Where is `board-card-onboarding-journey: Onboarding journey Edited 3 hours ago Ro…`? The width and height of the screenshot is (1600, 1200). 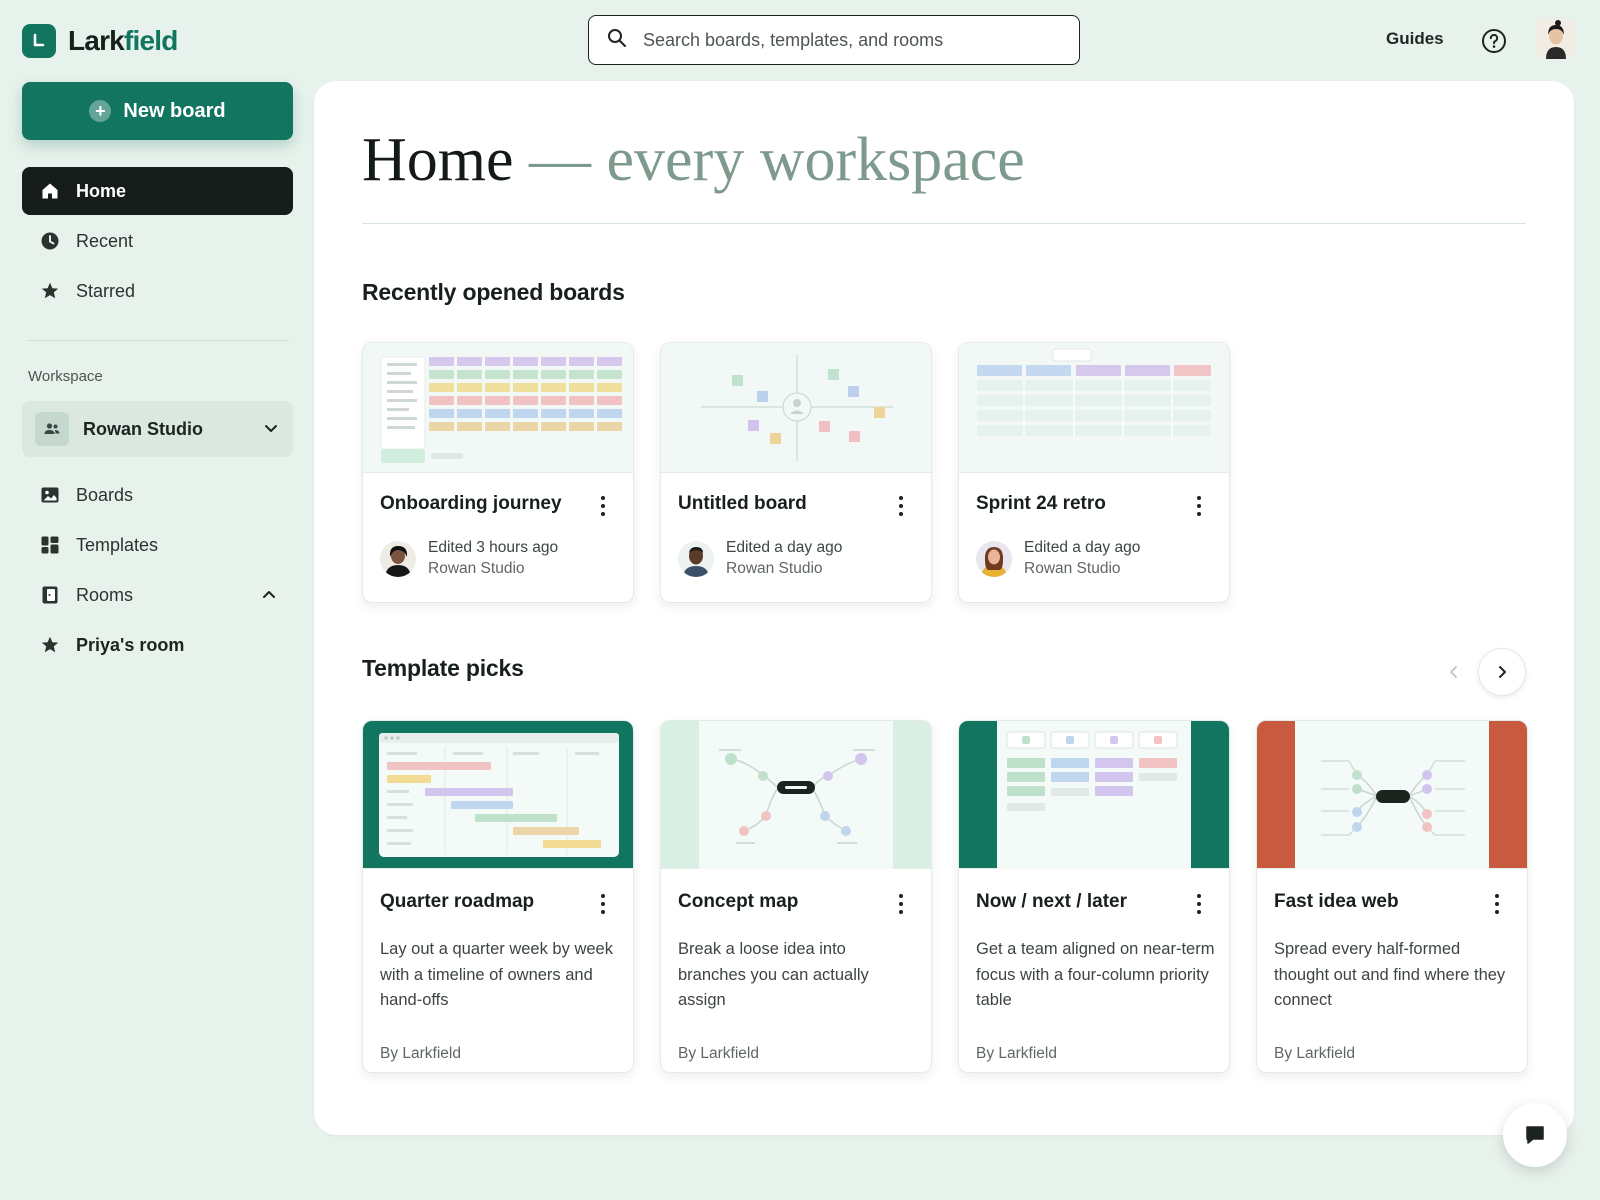 board-card-onboarding-journey: Onboarding journey Edited 3 hours ago Ro… is located at coordinates (498, 472).